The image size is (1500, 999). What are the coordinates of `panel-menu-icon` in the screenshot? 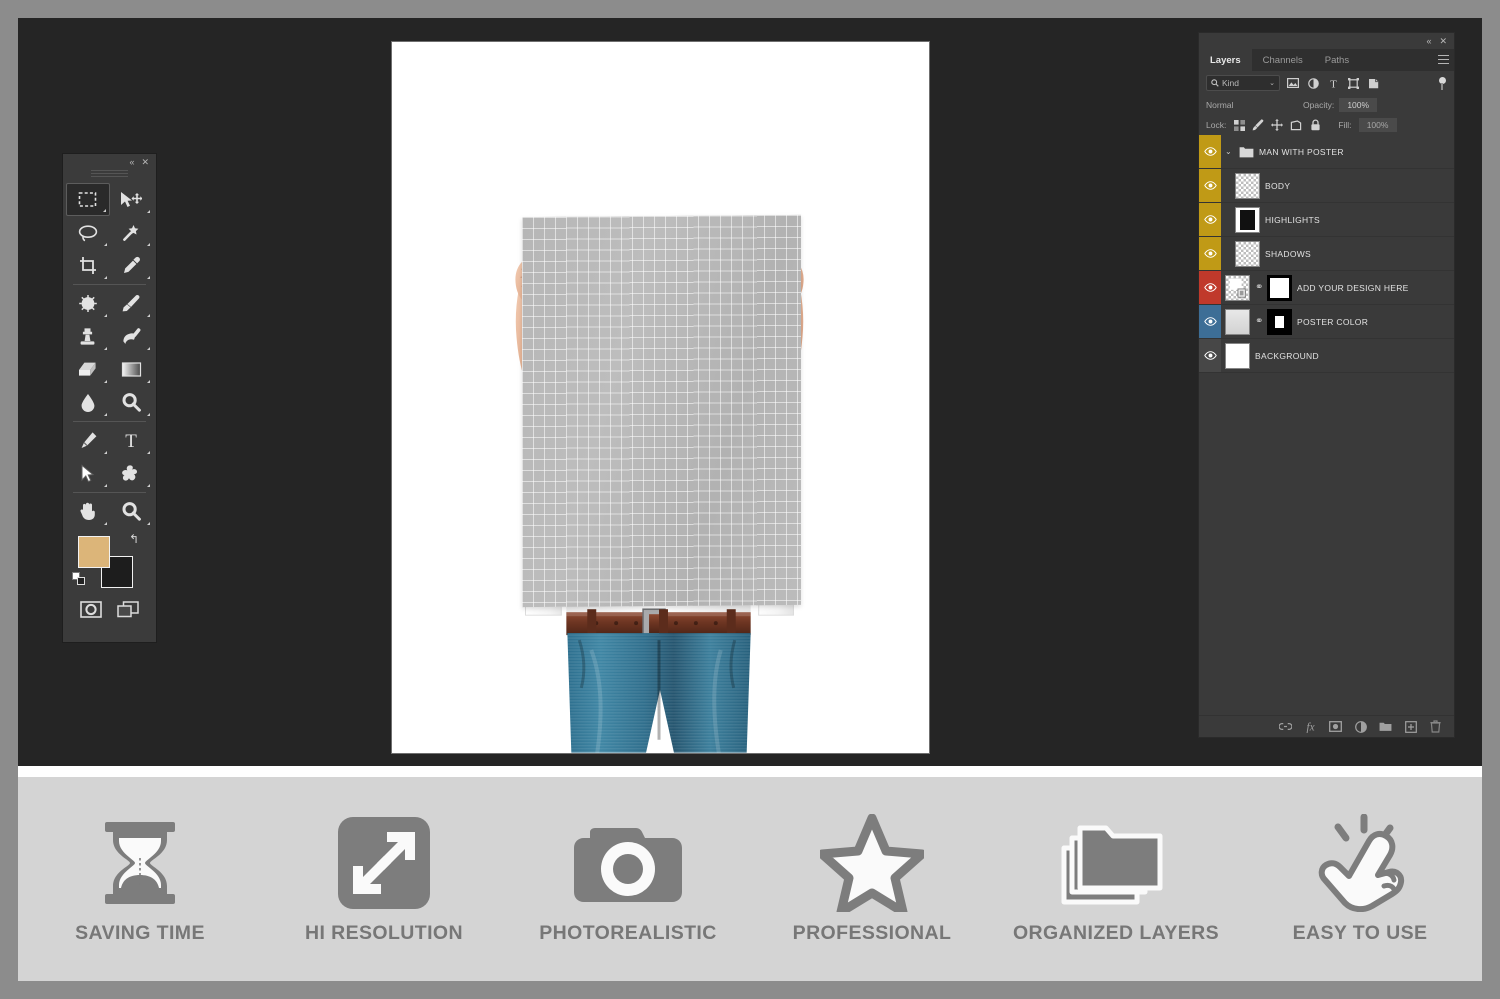 It's located at (1443, 59).